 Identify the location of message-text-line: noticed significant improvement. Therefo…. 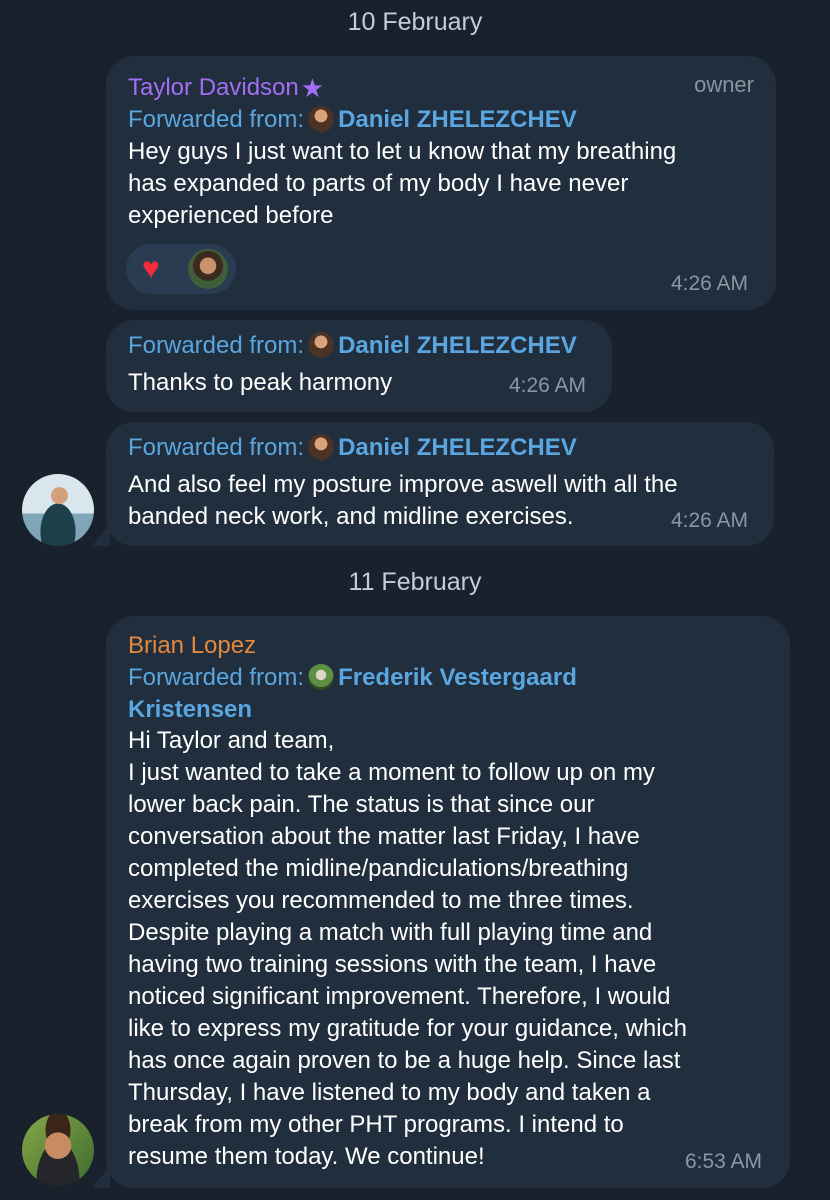
(399, 996).